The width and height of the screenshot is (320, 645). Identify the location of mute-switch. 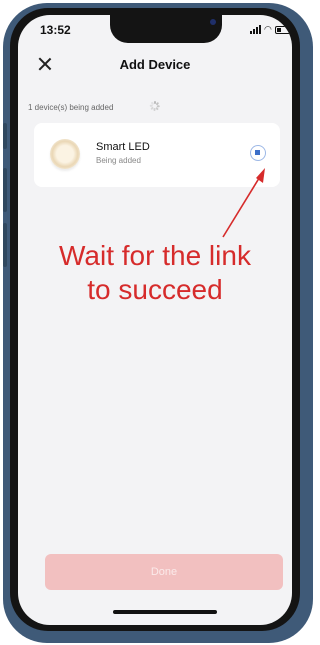
(5, 136).